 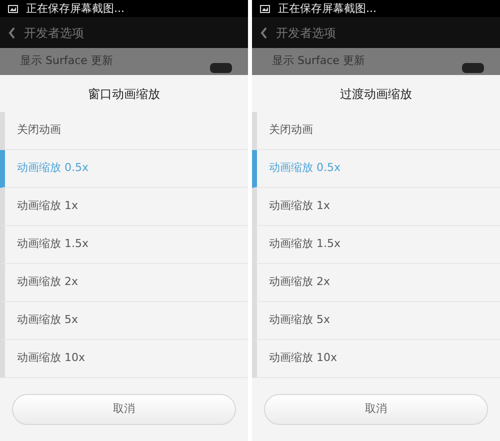 What do you see at coordinates (124, 94) in the screenshot?
I see `dialog-title: 窗口动画缩放` at bounding box center [124, 94].